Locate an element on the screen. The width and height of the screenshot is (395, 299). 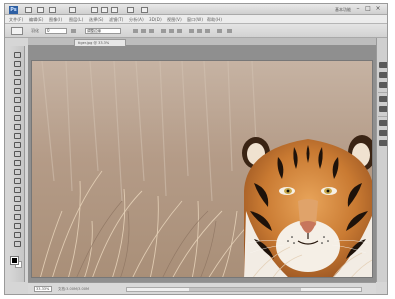
mini-bridge-icon is located at coordinates (40, 10).